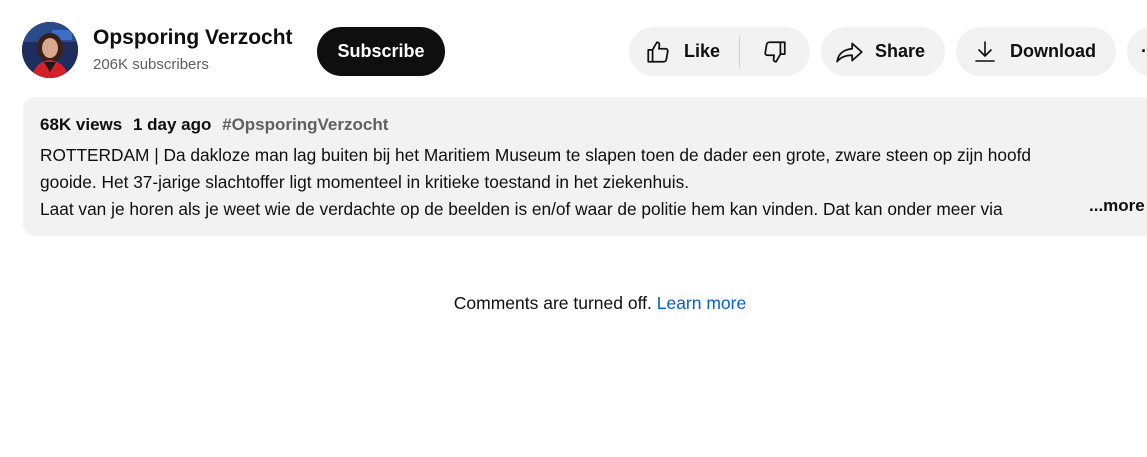 The image size is (1147, 457). What do you see at coordinates (850, 52) in the screenshot?
I see `share-arrow-icon` at bounding box center [850, 52].